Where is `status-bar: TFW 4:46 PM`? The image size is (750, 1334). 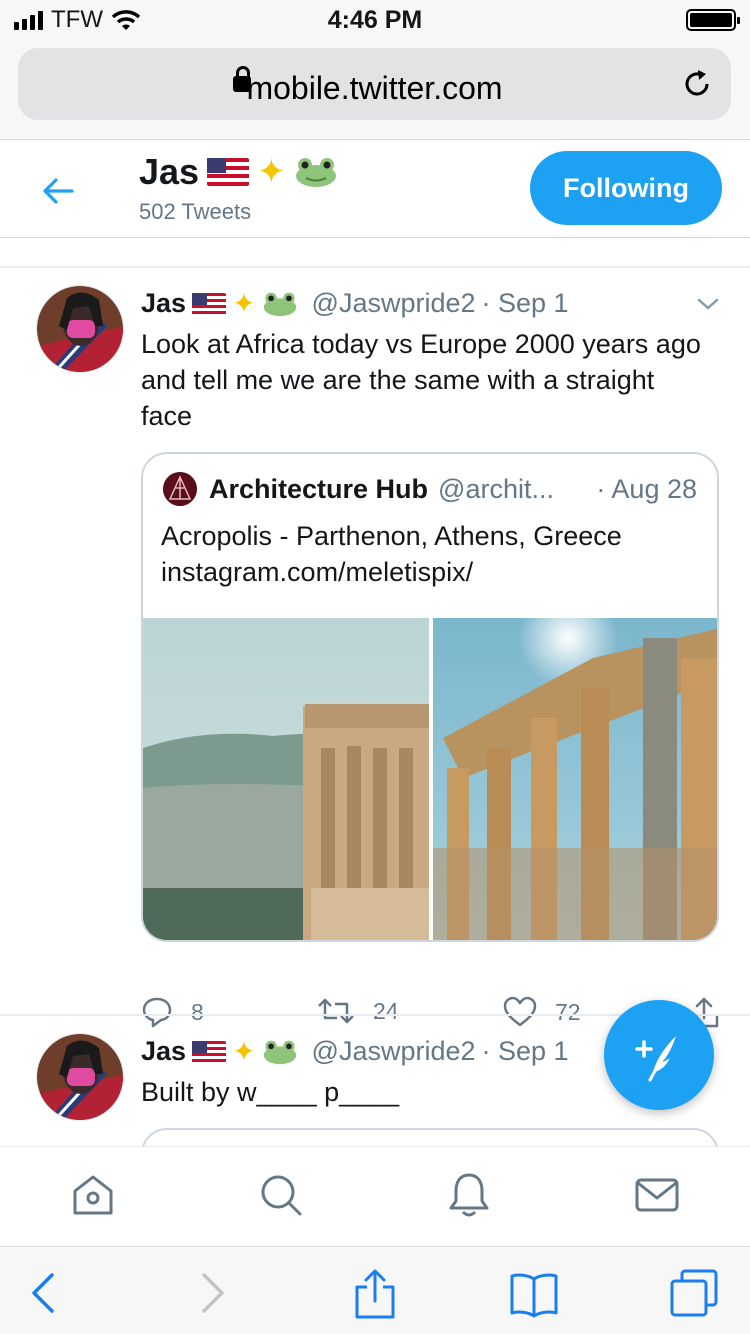
status-bar: TFW 4:46 PM is located at coordinates (375, 20).